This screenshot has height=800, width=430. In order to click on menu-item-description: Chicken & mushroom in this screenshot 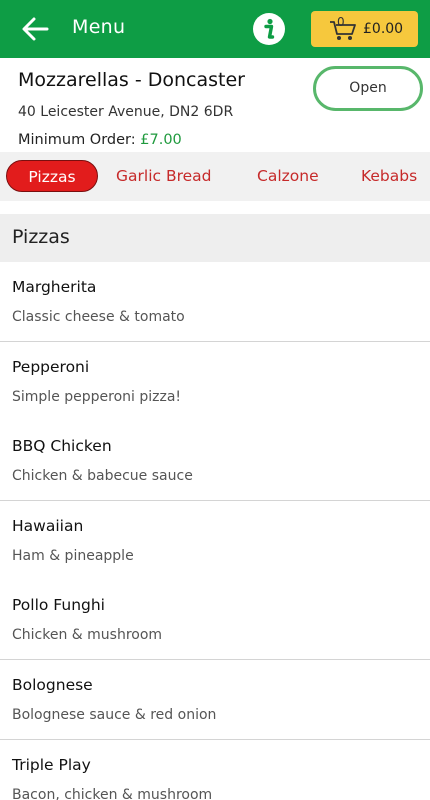, I will do `click(87, 635)`.